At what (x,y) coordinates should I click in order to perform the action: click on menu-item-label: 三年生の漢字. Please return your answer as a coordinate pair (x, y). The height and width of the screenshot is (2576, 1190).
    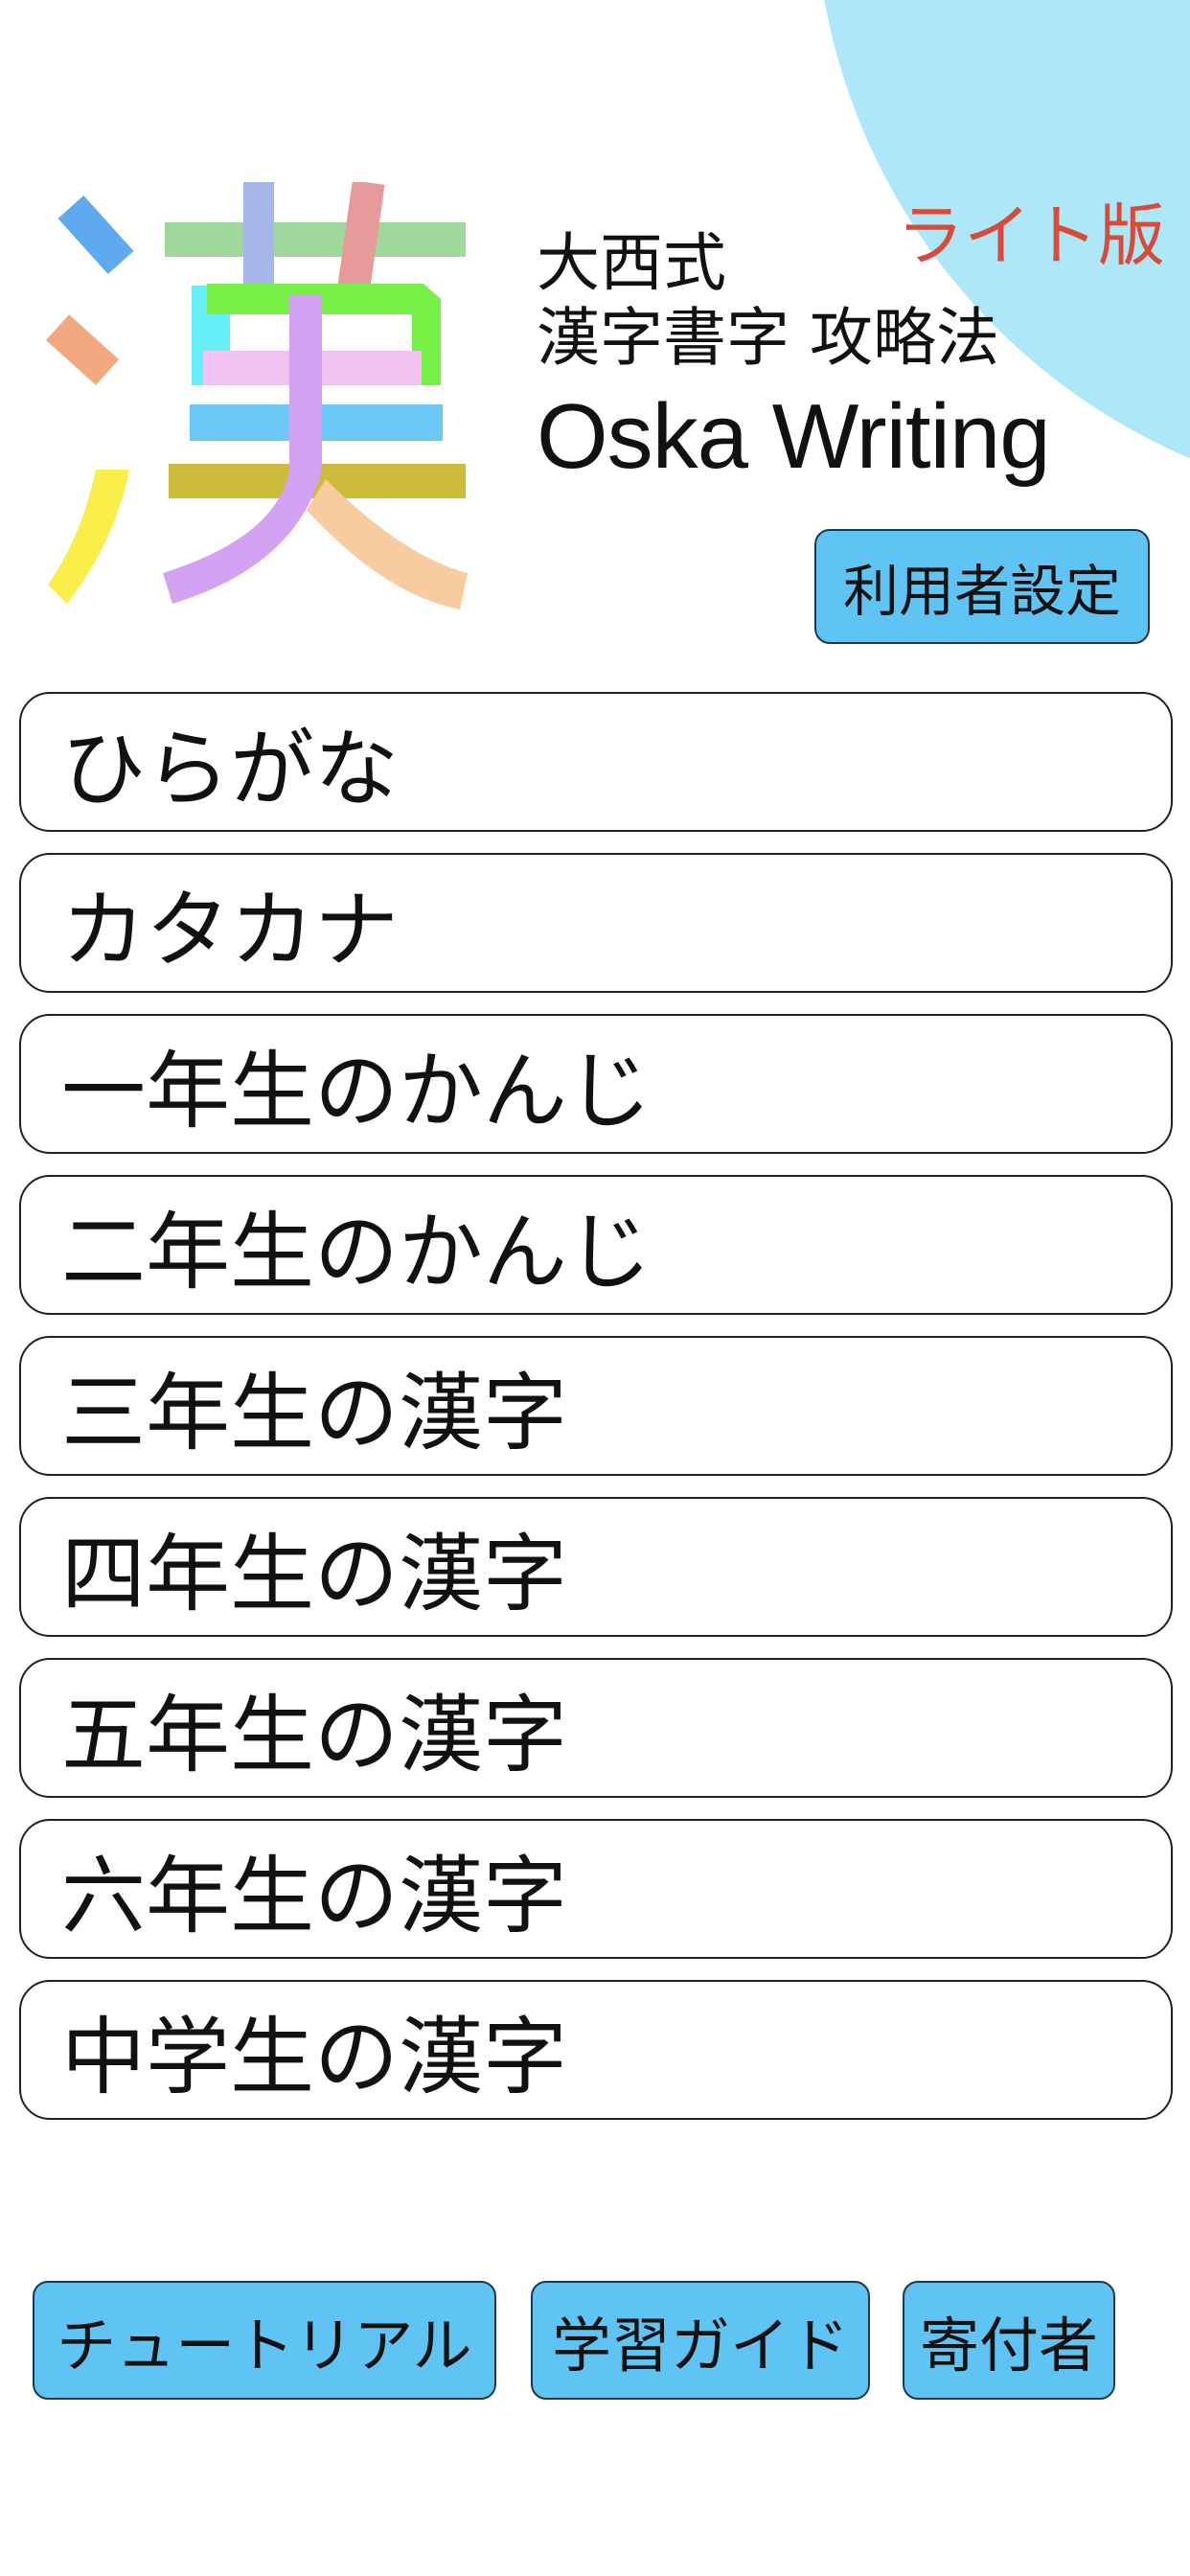
    Looking at the image, I should click on (315, 1412).